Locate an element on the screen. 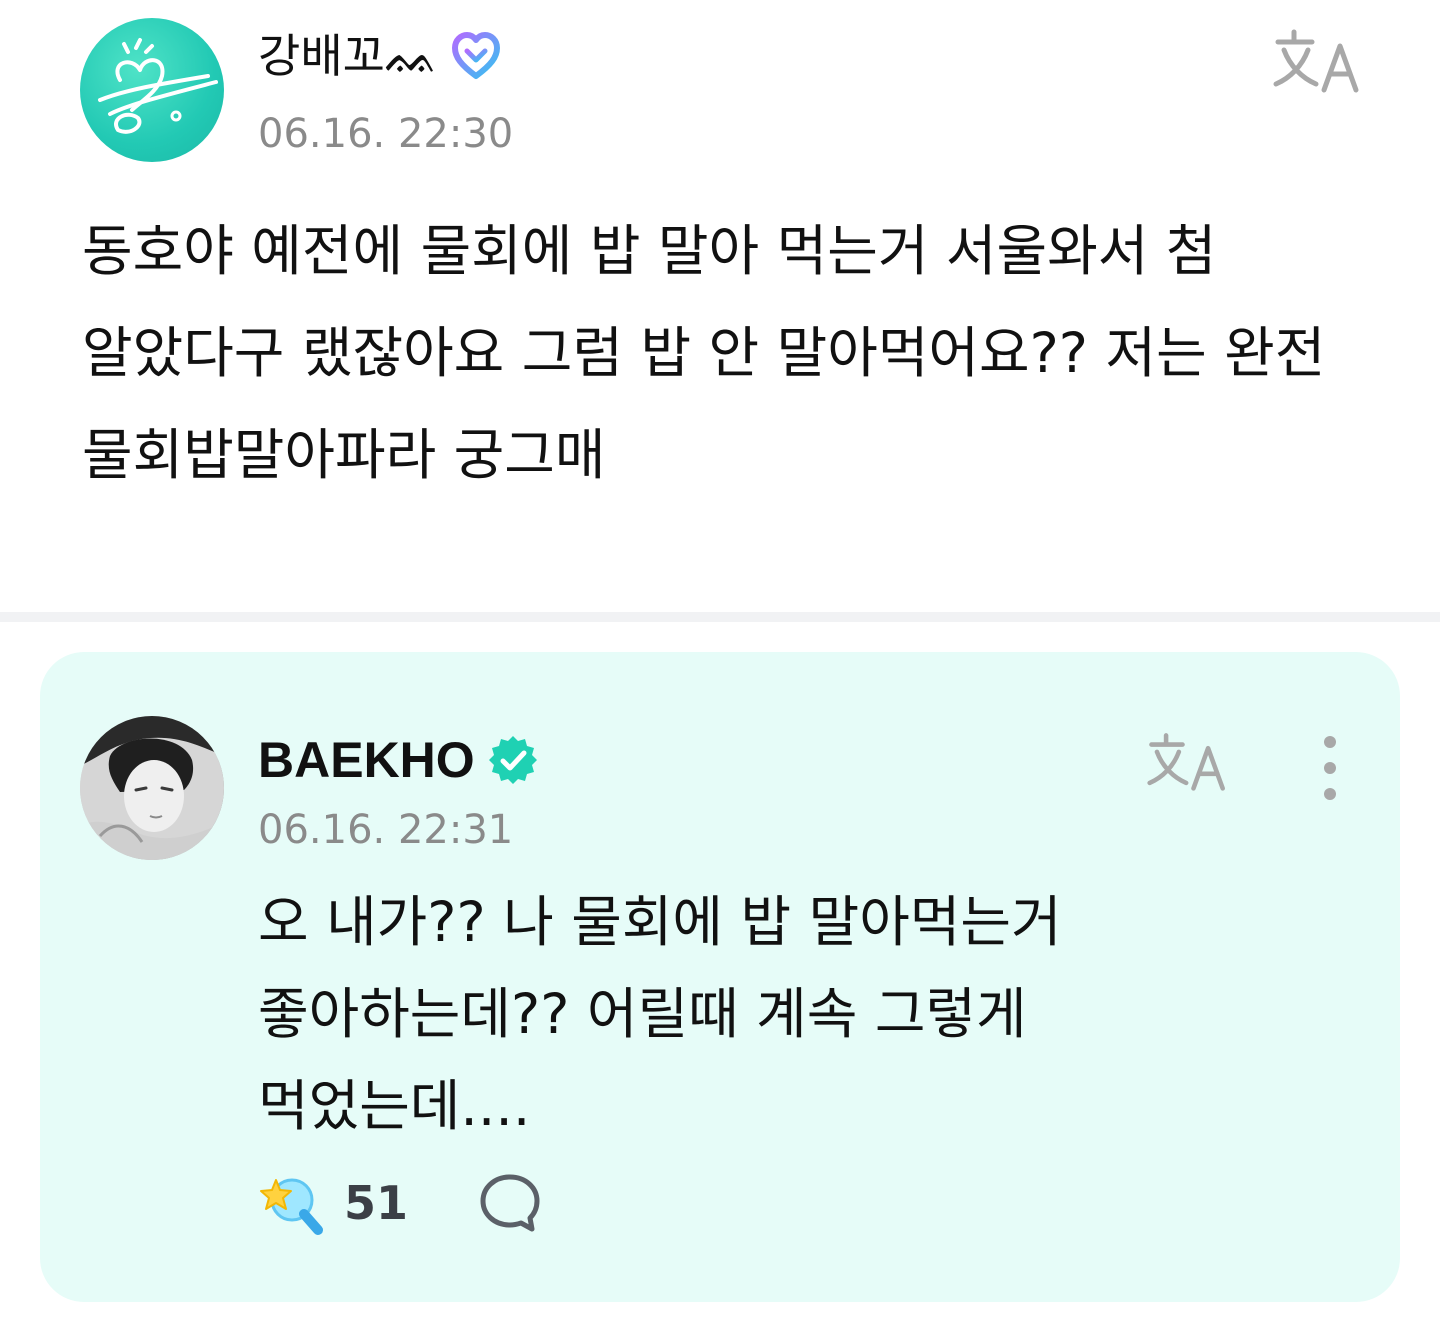 This screenshot has width=1440, height=1327. more-options-button is located at coordinates (1330, 768).